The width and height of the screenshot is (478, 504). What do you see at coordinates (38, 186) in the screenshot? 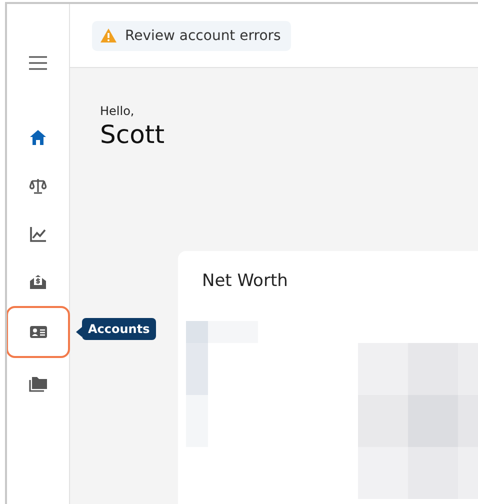
I see `scale-icon` at bounding box center [38, 186].